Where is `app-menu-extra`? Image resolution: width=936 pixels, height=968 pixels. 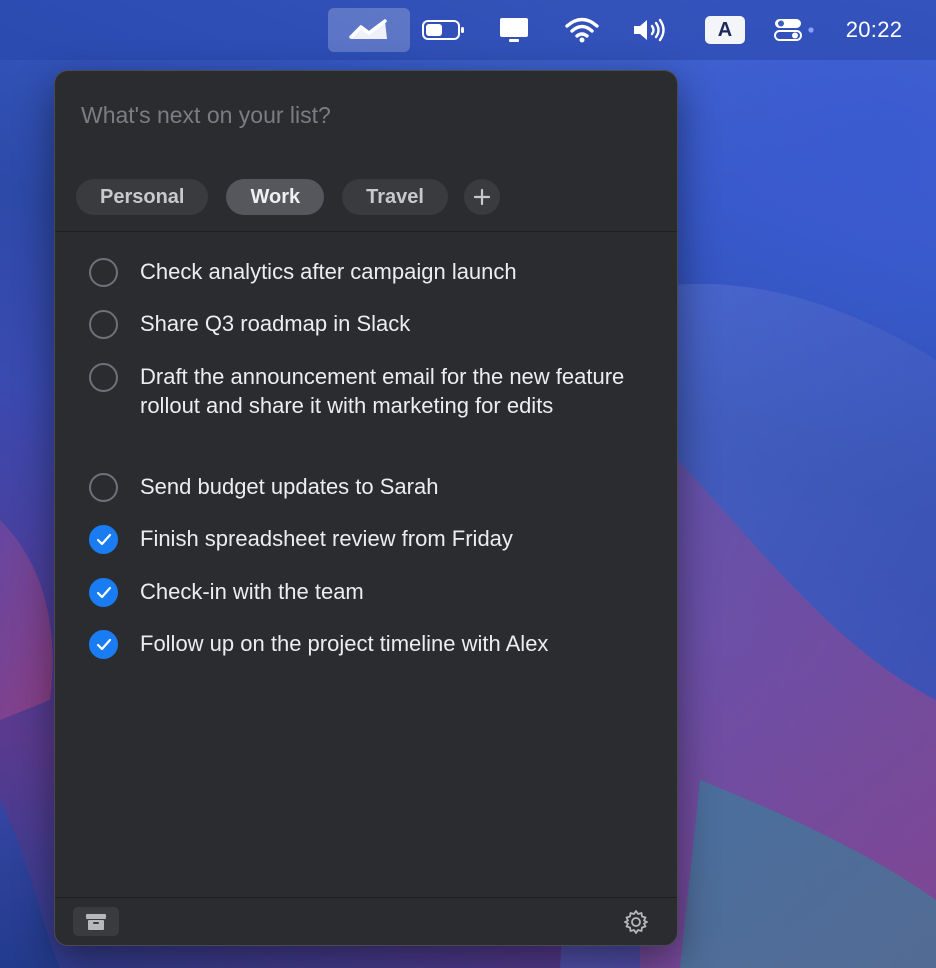 app-menu-extra is located at coordinates (369, 30).